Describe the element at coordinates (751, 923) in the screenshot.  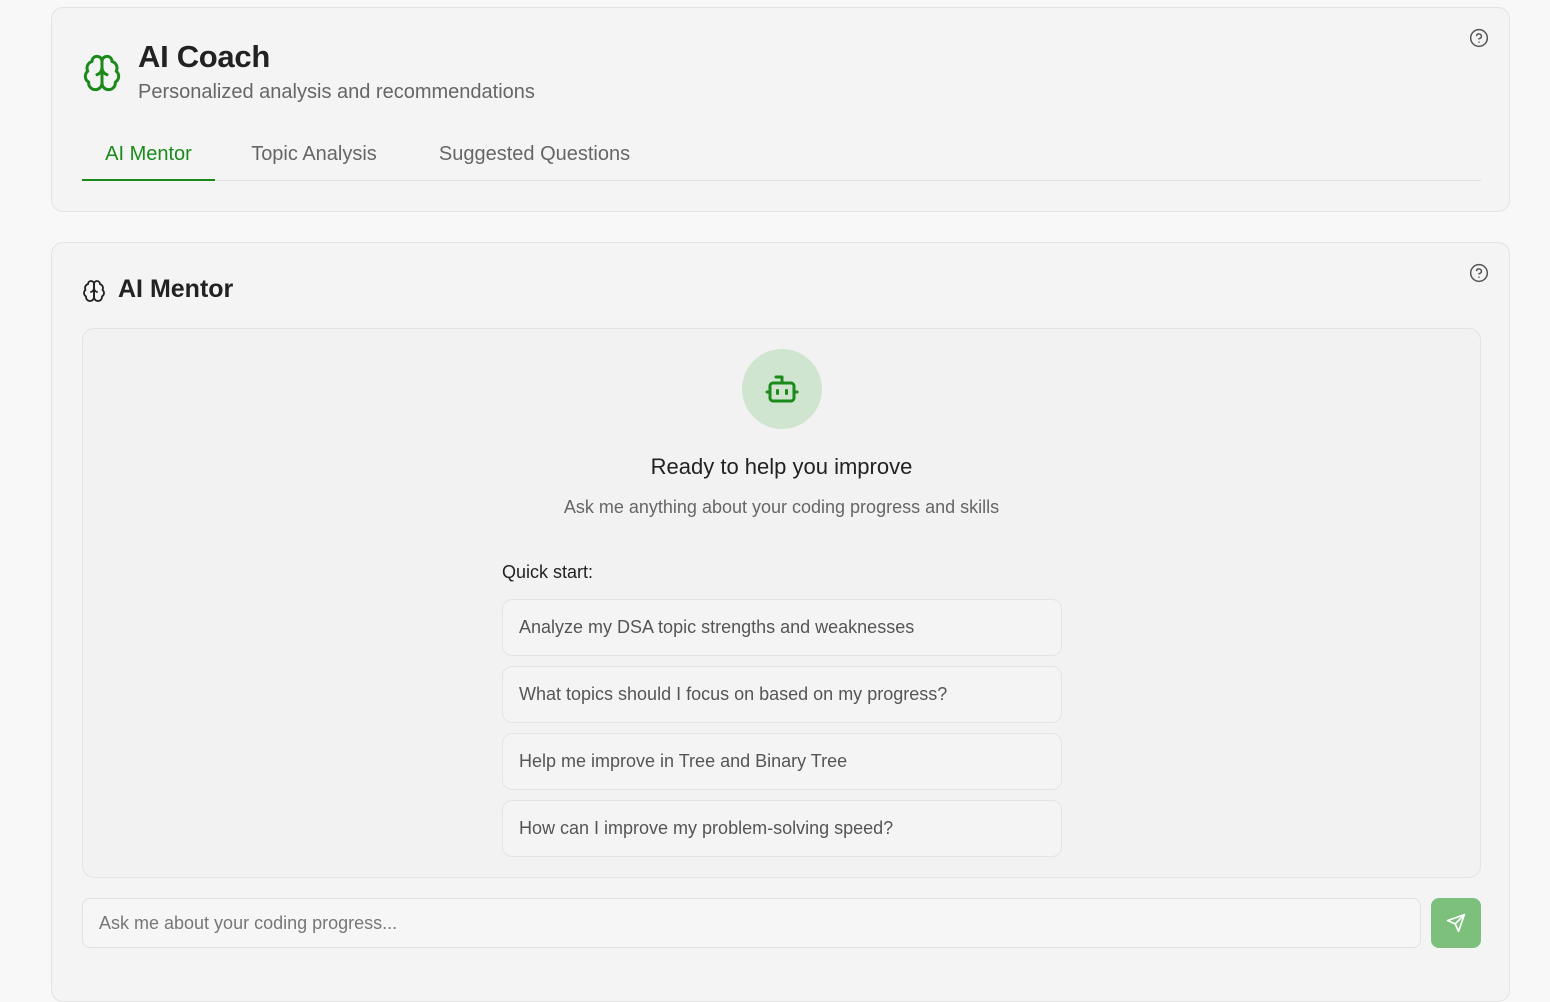
I see `chat-input` at that location.